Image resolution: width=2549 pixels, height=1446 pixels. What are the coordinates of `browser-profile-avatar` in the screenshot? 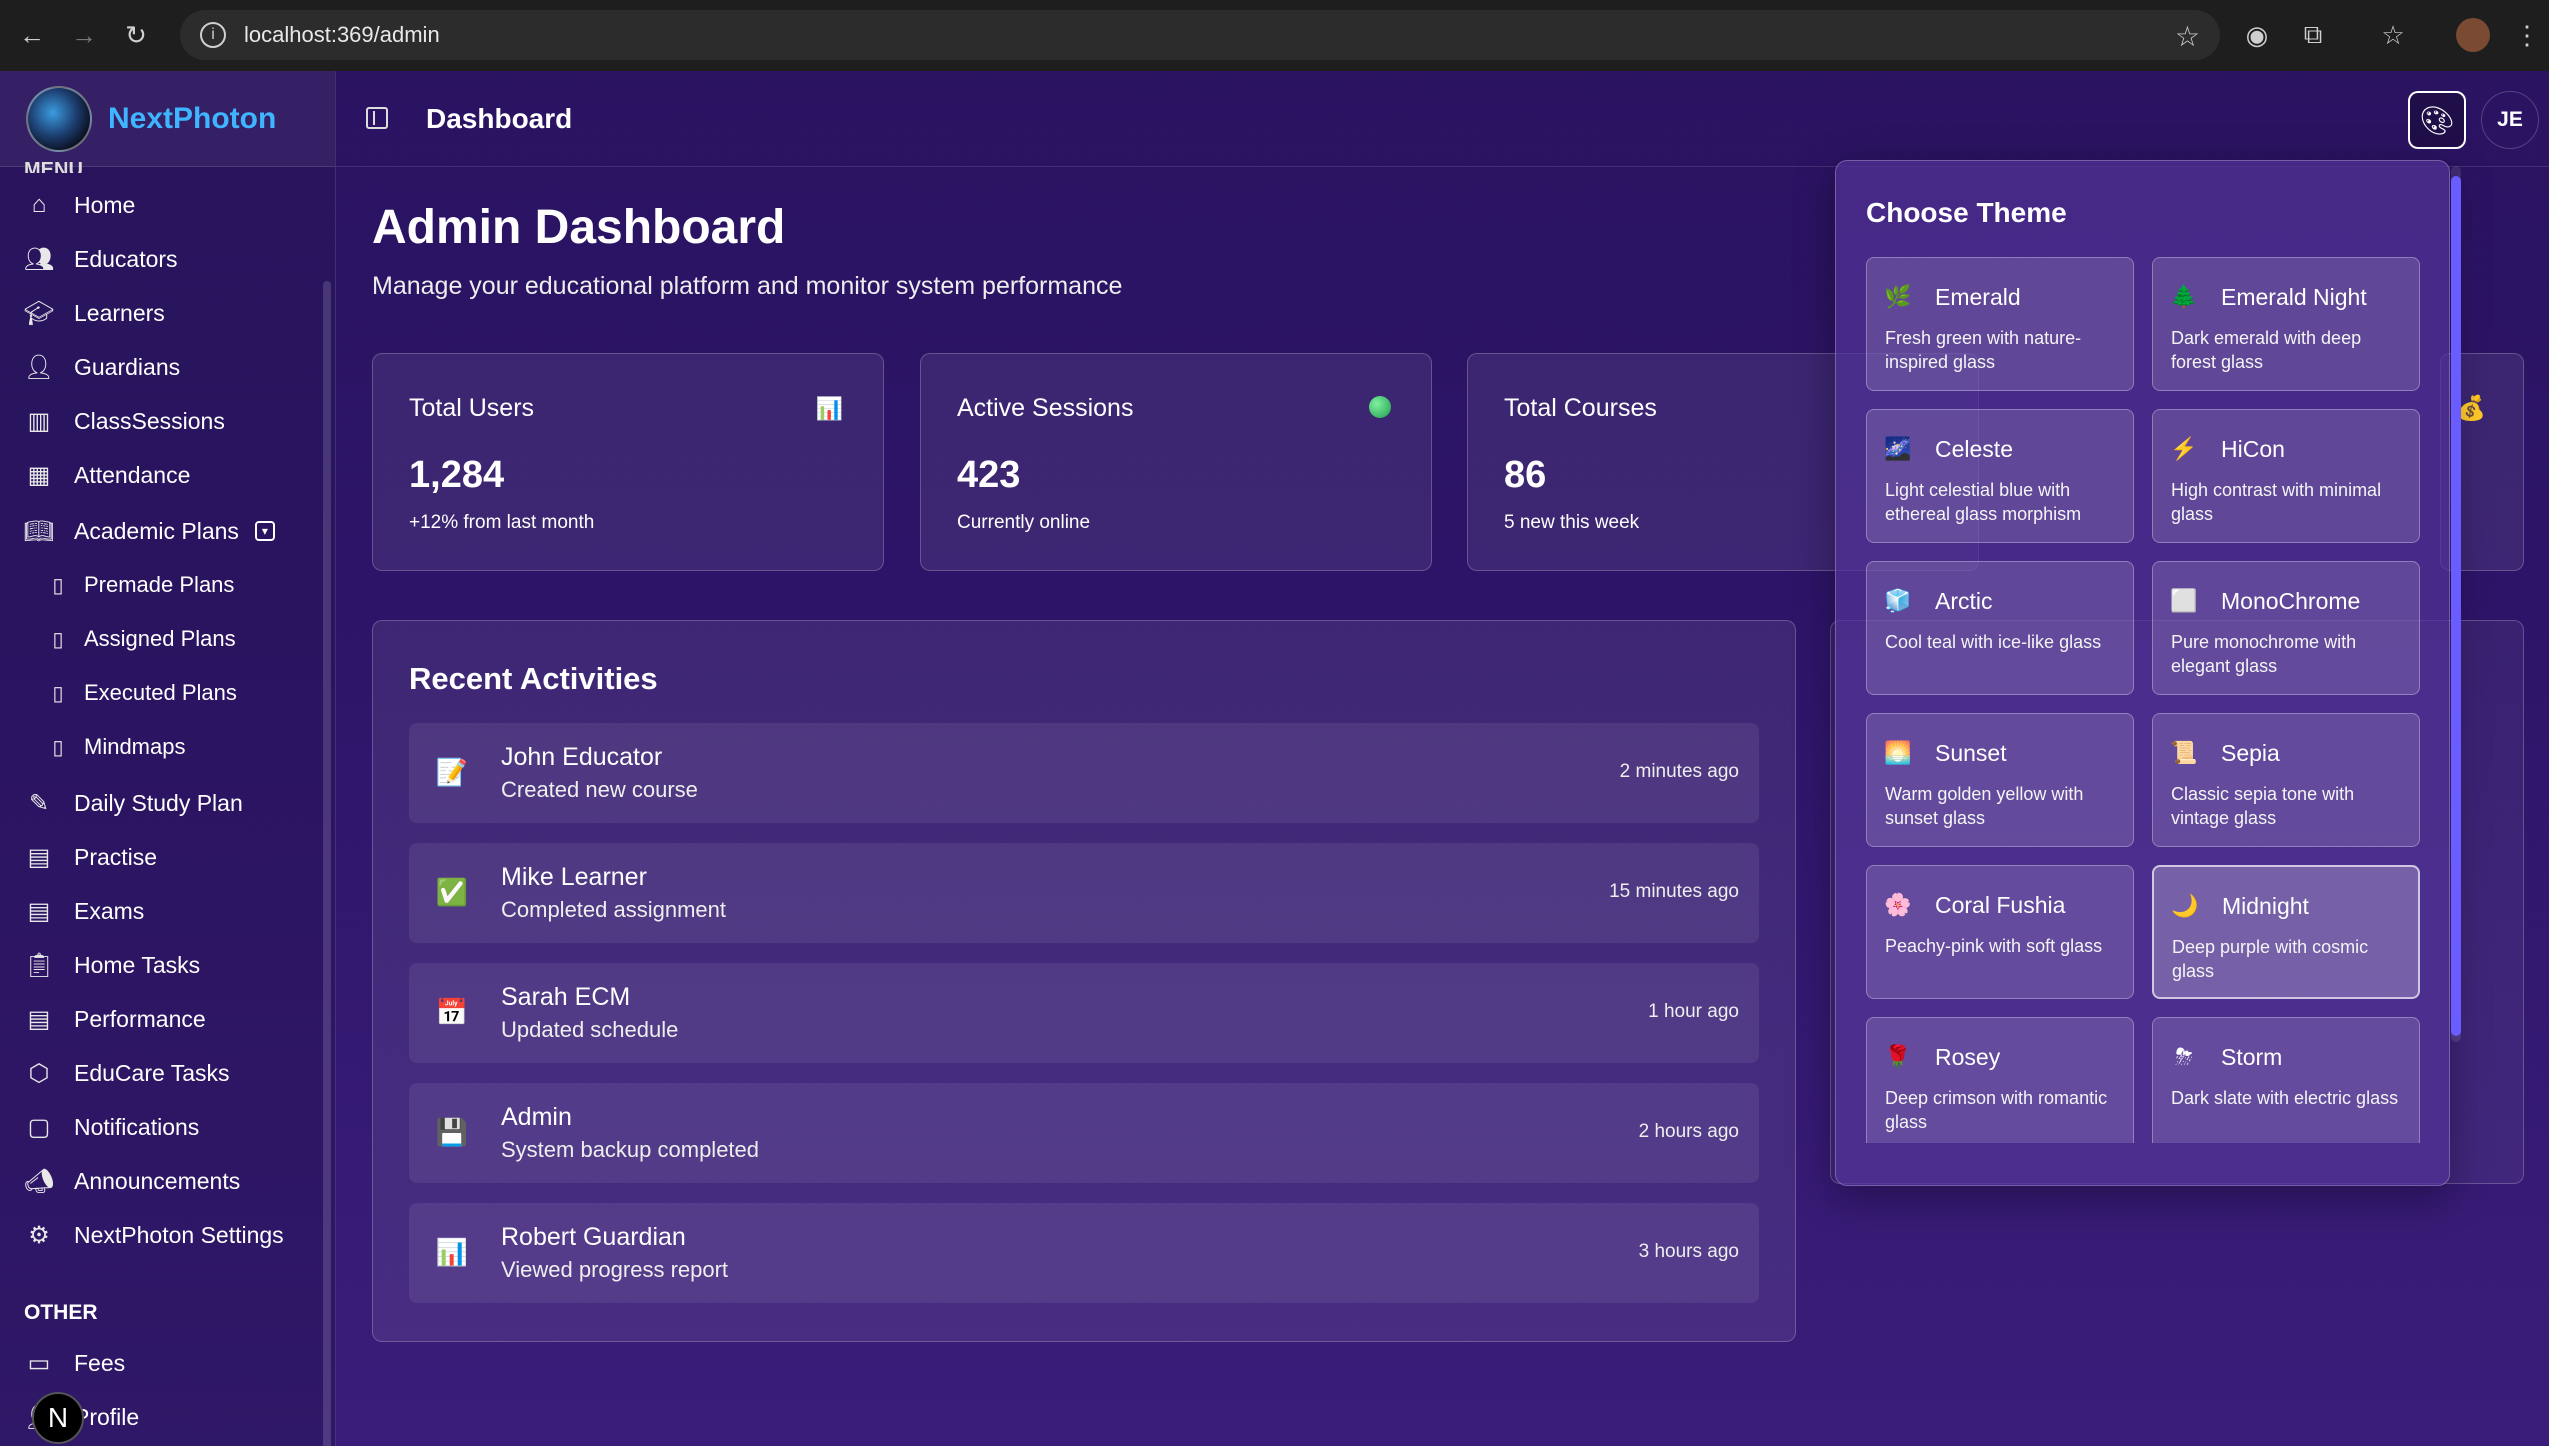 It's located at (2473, 35).